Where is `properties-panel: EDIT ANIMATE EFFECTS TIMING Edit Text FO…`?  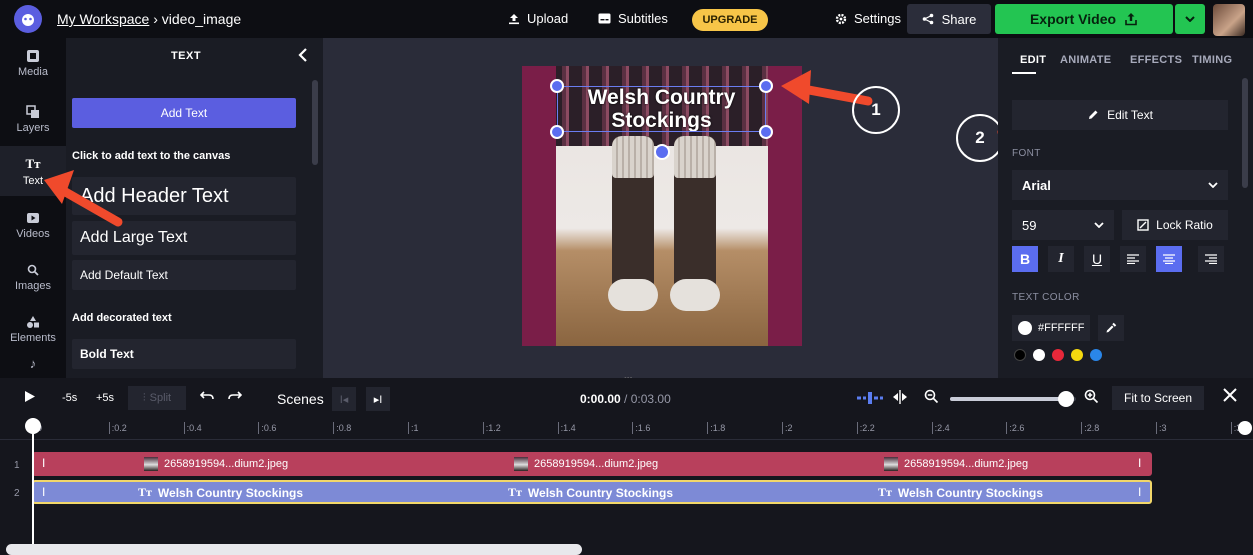 properties-panel: EDIT ANIMATE EFFECTS TIMING Edit Text FO… is located at coordinates (1125, 208).